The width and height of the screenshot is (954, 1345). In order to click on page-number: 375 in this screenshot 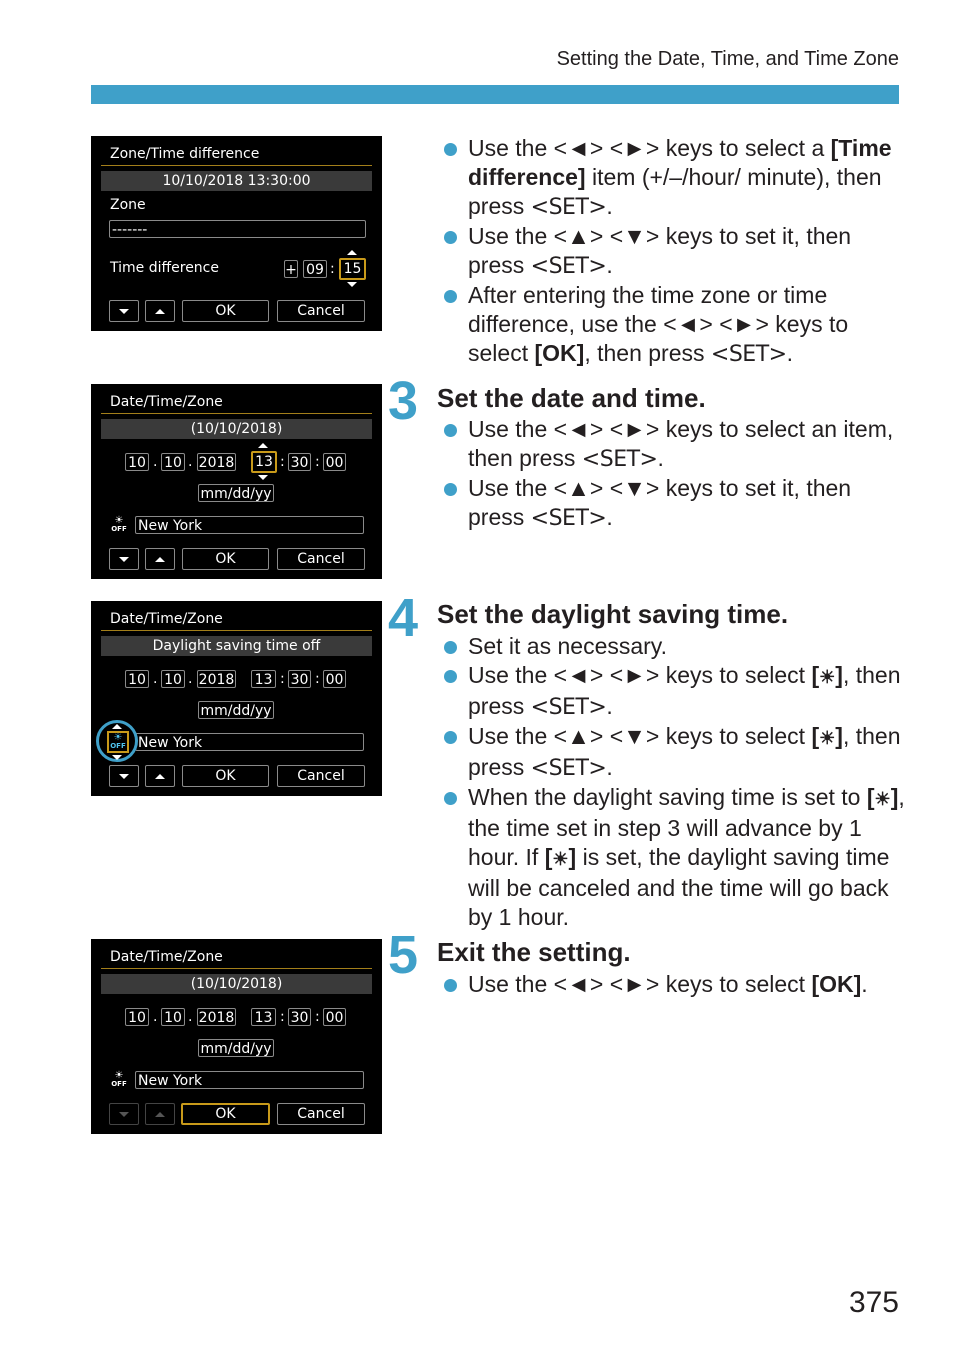, I will do `click(873, 1302)`.